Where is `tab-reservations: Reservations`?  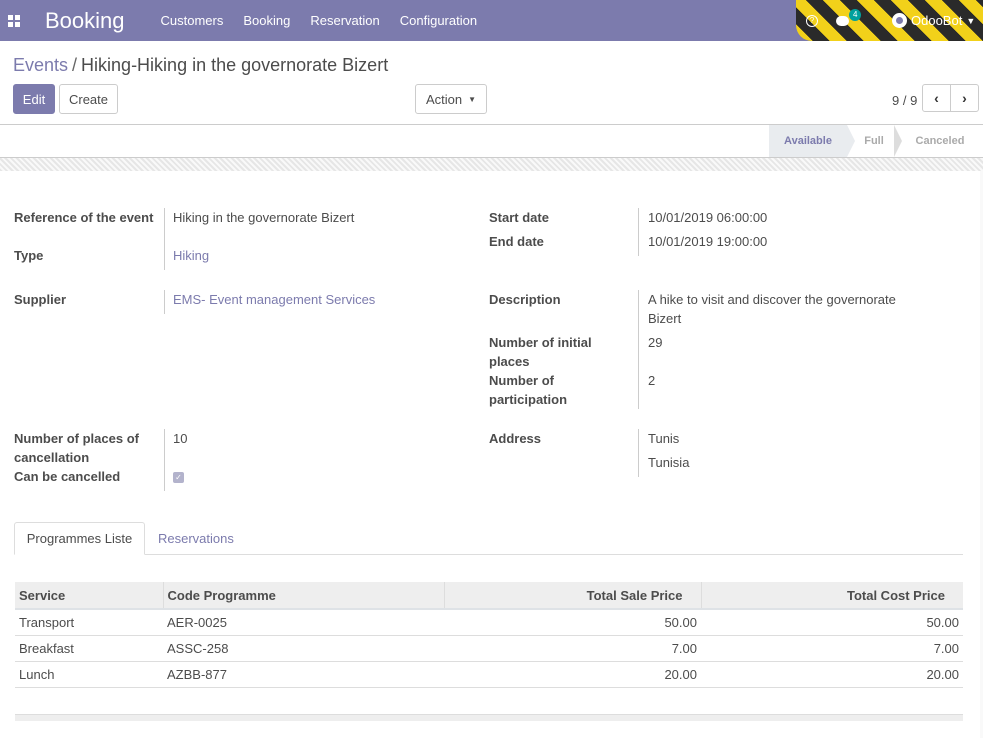 tab-reservations: Reservations is located at coordinates (196, 538).